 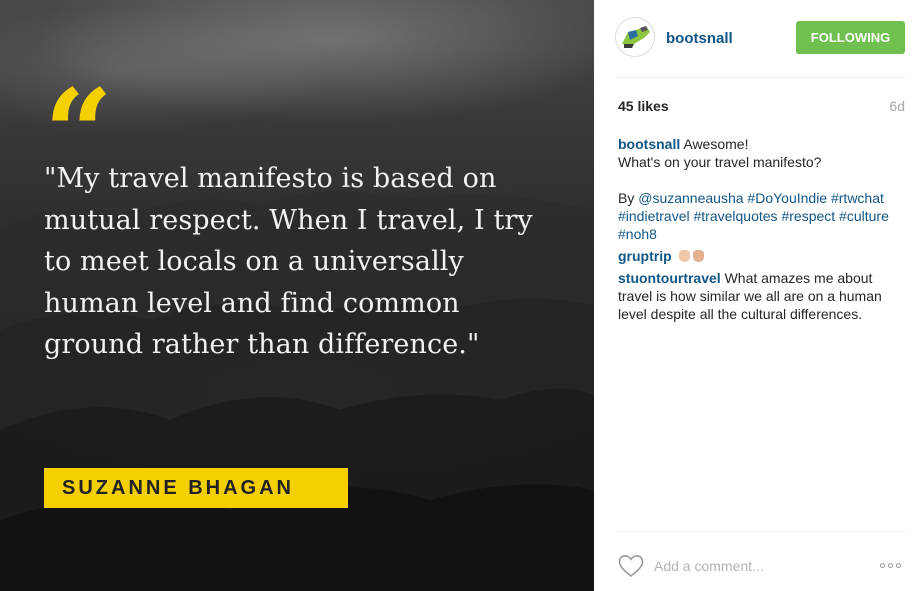 What do you see at coordinates (857, 198) in the screenshot?
I see `hashtag-link: #rtwchat` at bounding box center [857, 198].